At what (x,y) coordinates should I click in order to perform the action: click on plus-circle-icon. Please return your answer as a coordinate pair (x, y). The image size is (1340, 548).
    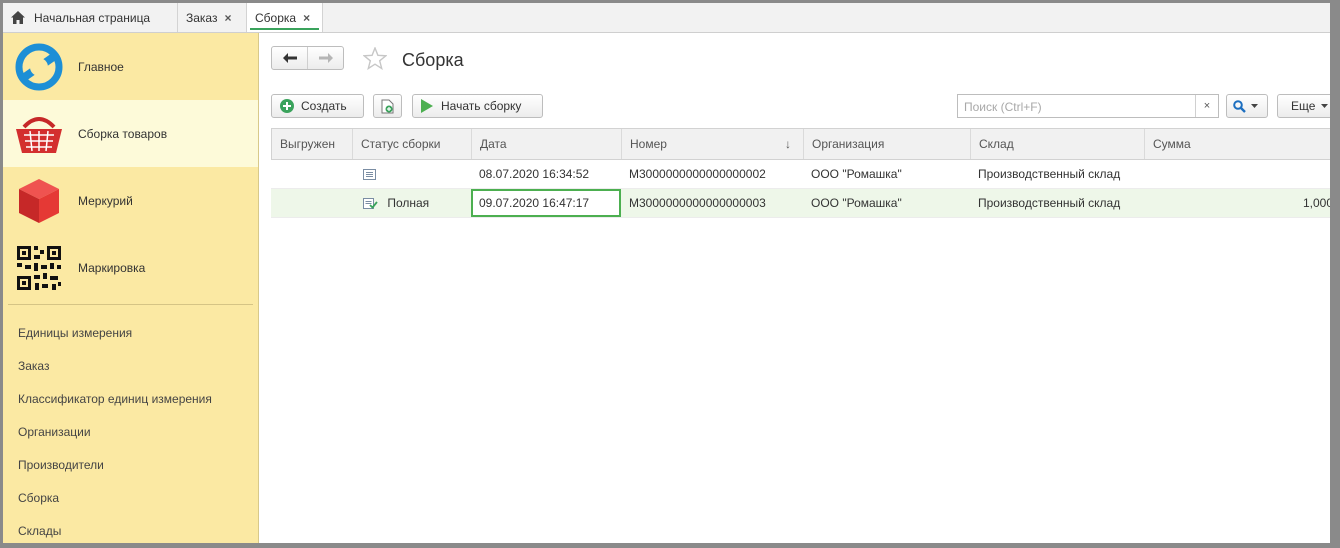
    Looking at the image, I should click on (287, 106).